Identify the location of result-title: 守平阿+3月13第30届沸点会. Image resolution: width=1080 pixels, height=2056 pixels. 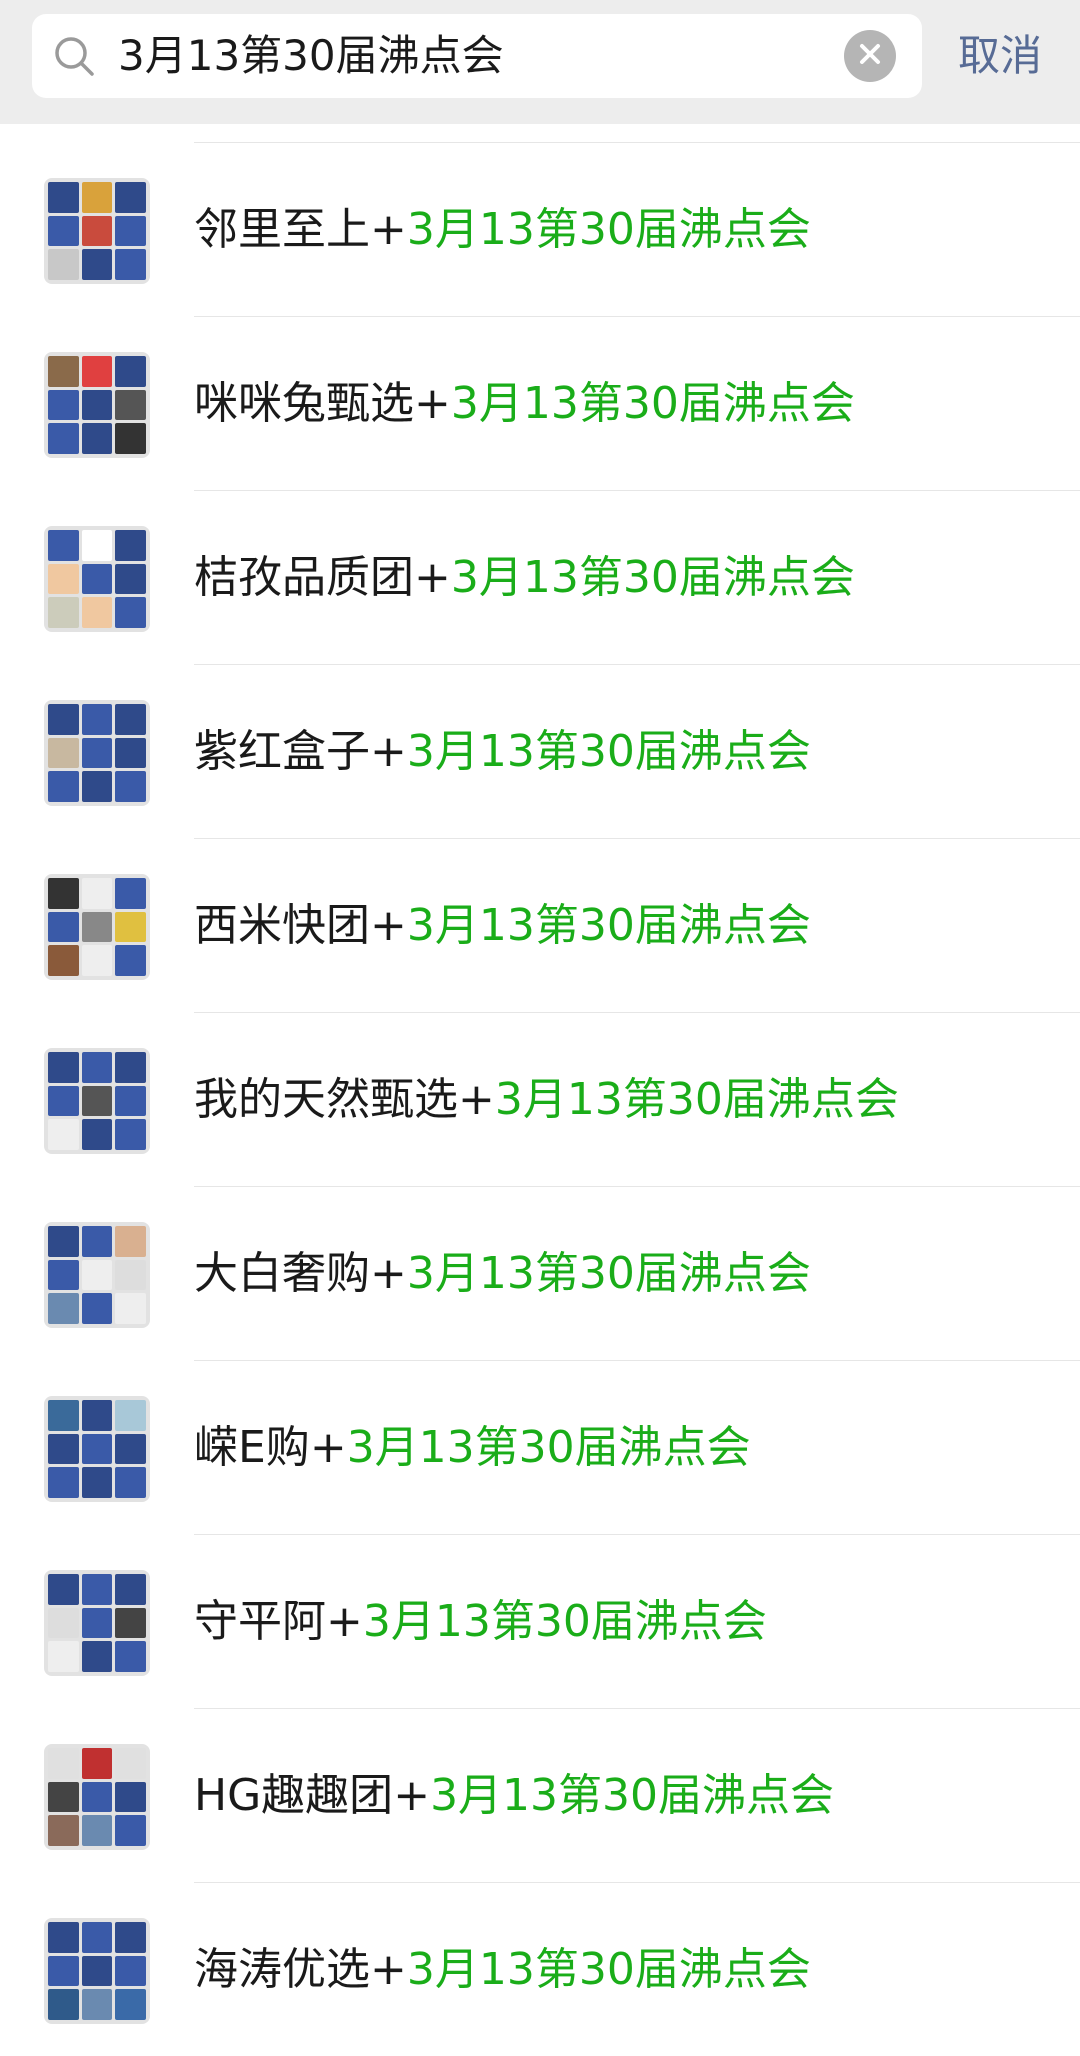
(480, 1621).